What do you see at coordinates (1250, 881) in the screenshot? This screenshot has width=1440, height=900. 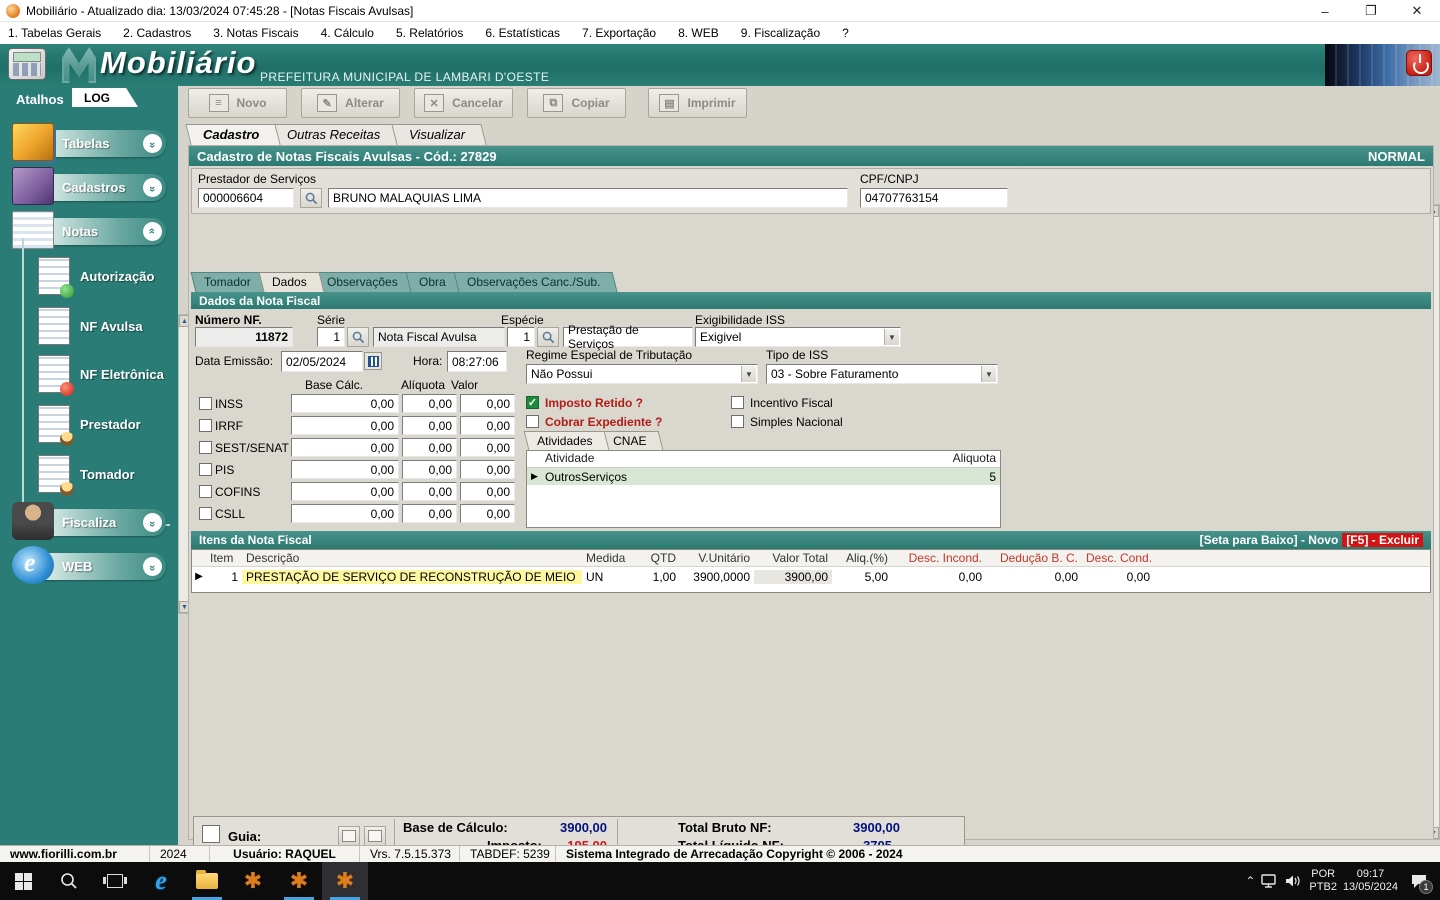 I see `tray-expand-icon: ⌃` at bounding box center [1250, 881].